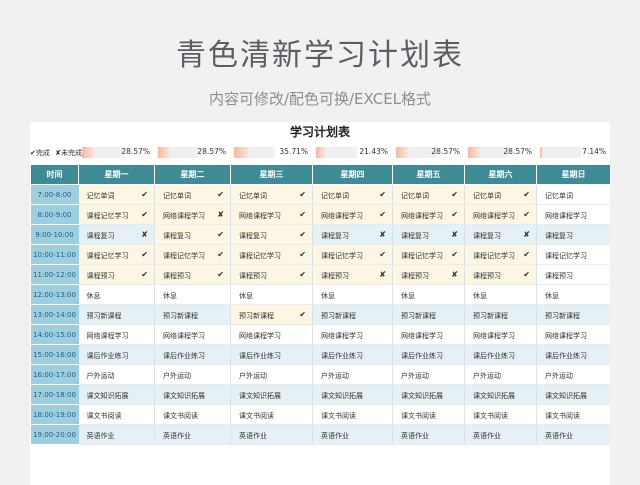 This screenshot has height=485, width=640. I want to click on task-label: 休息, so click(170, 296).